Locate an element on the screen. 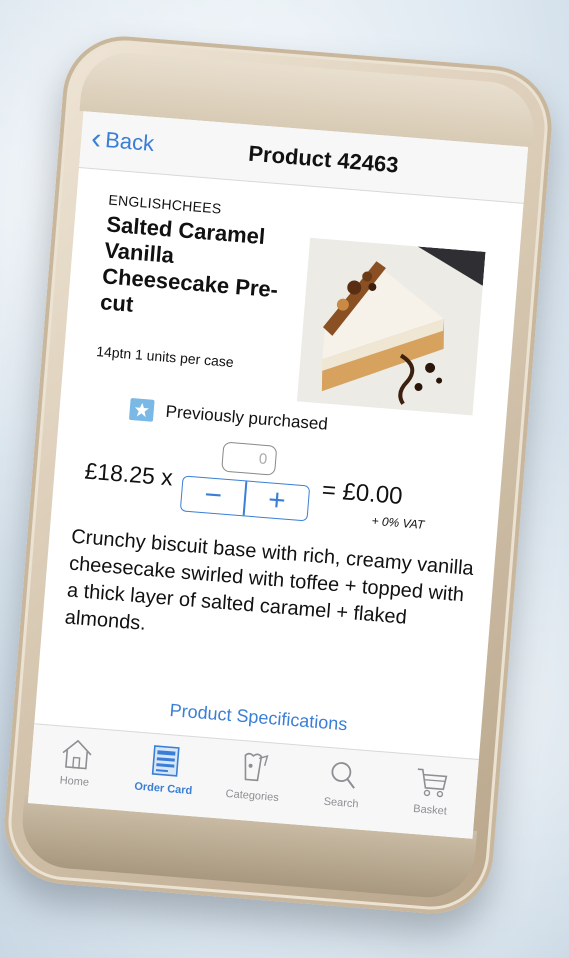 This screenshot has width=569, height=958. tab-home: Home is located at coordinates (75, 767).